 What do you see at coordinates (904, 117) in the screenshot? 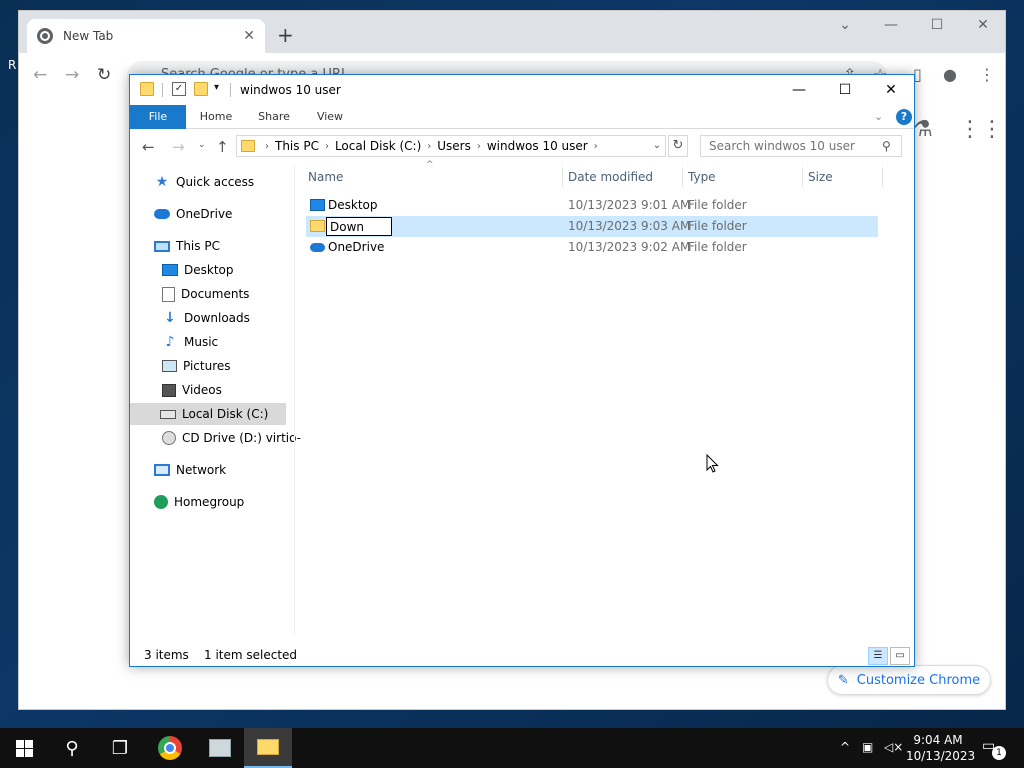
I see `help-icon: ?` at bounding box center [904, 117].